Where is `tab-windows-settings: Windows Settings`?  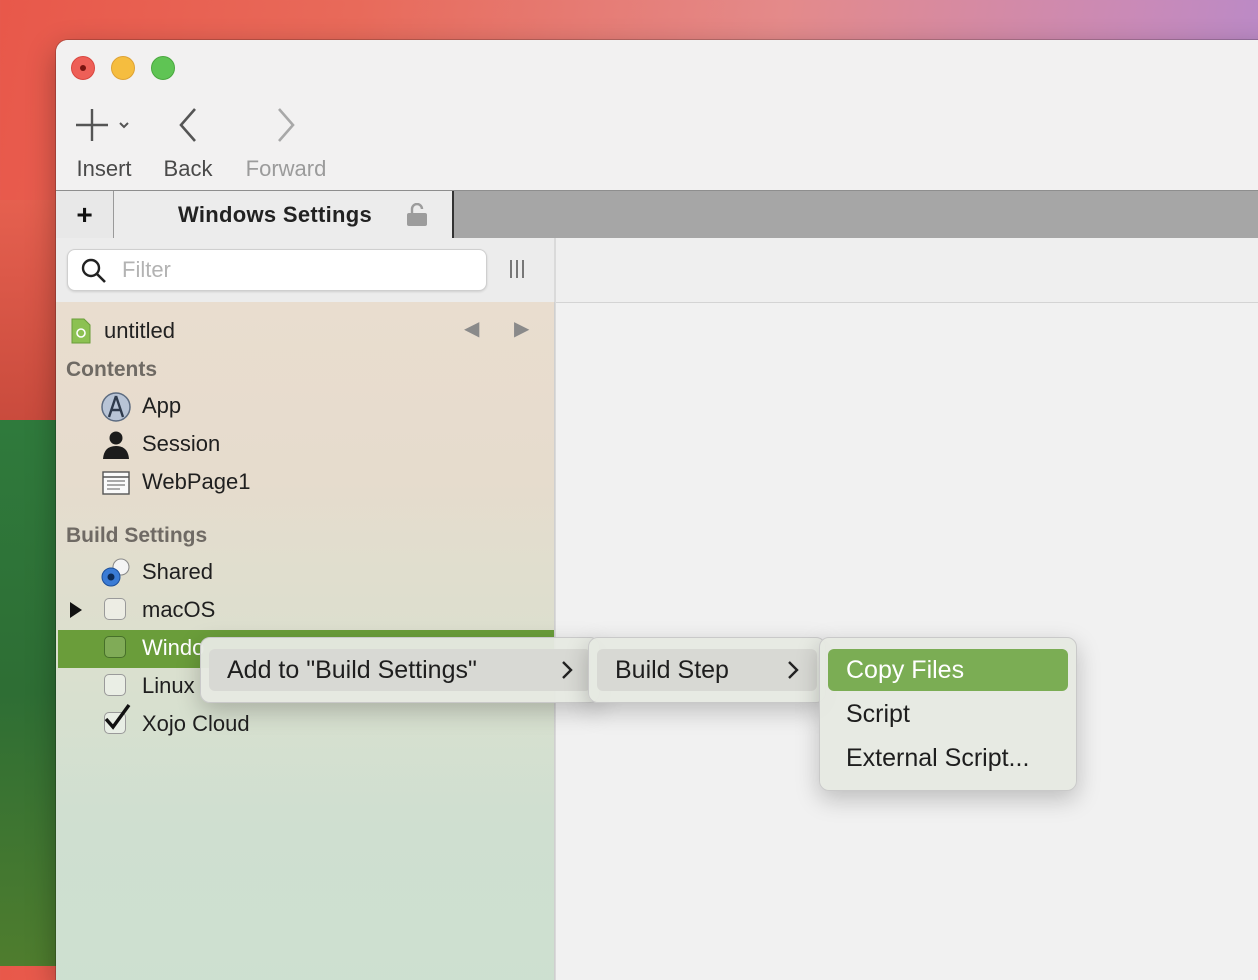 tab-windows-settings: Windows Settings is located at coordinates (284, 215).